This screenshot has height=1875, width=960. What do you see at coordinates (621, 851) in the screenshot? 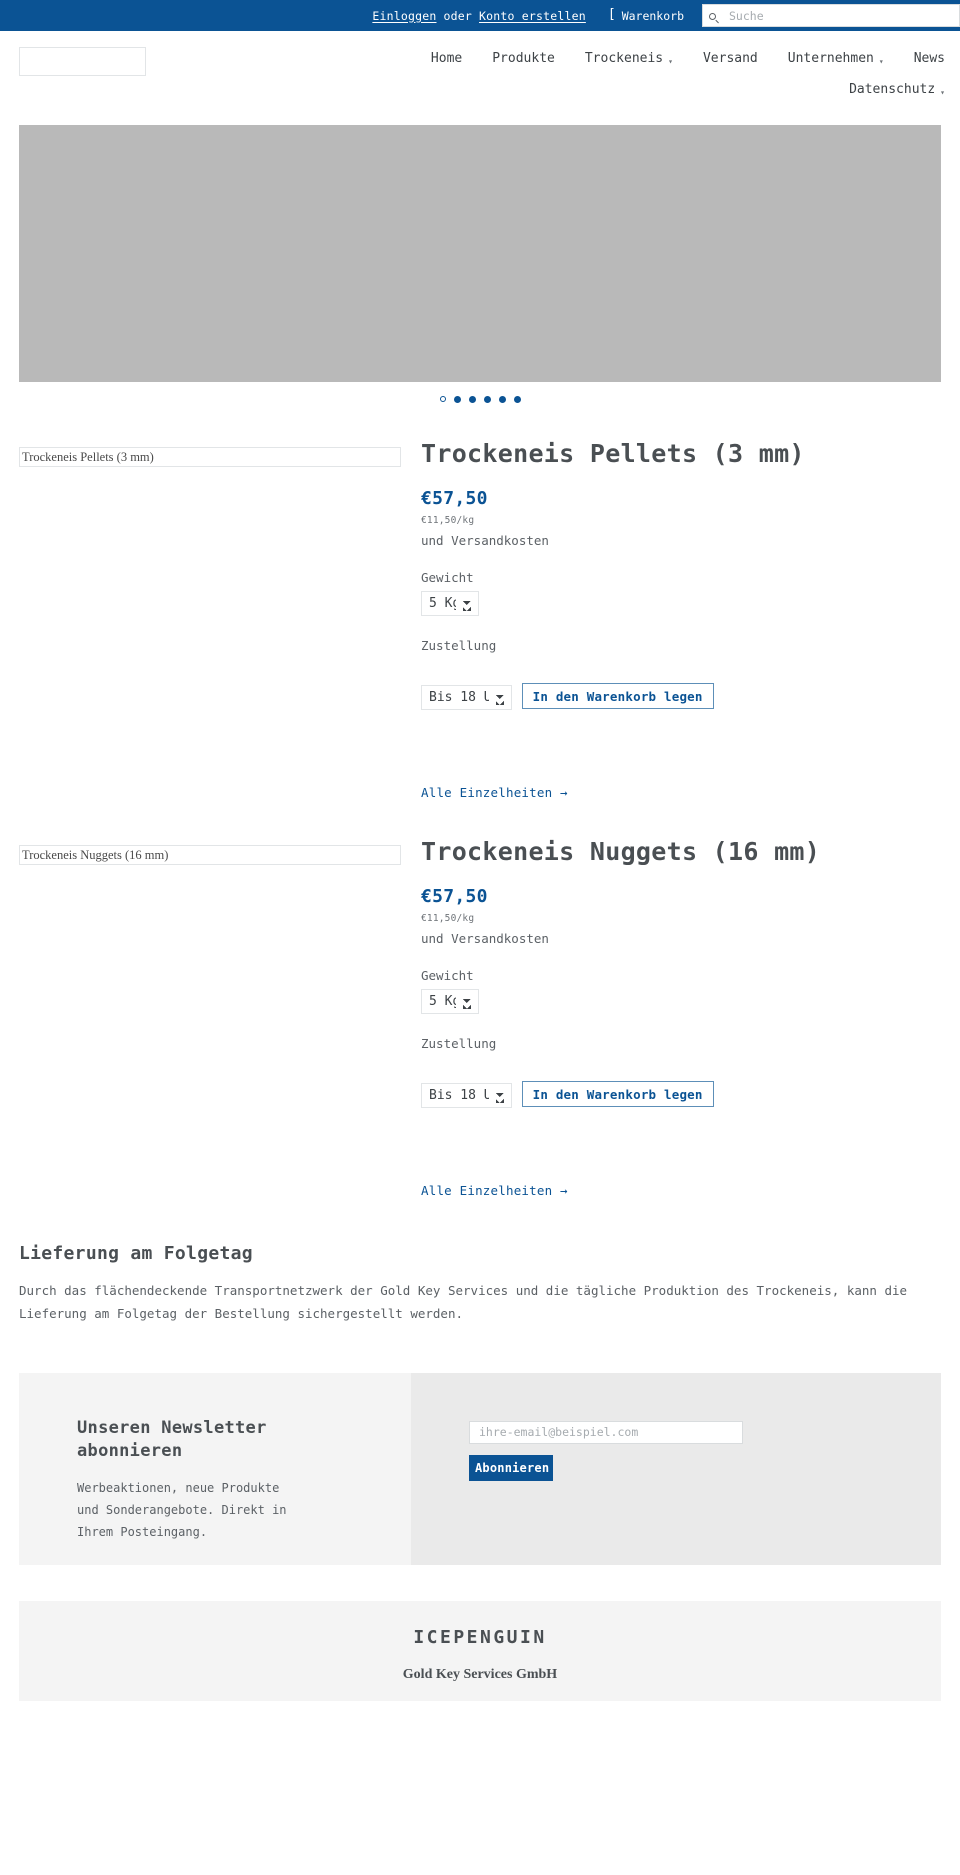
I see `product-title: Trockeneis Nuggets (16 mm)` at bounding box center [621, 851].